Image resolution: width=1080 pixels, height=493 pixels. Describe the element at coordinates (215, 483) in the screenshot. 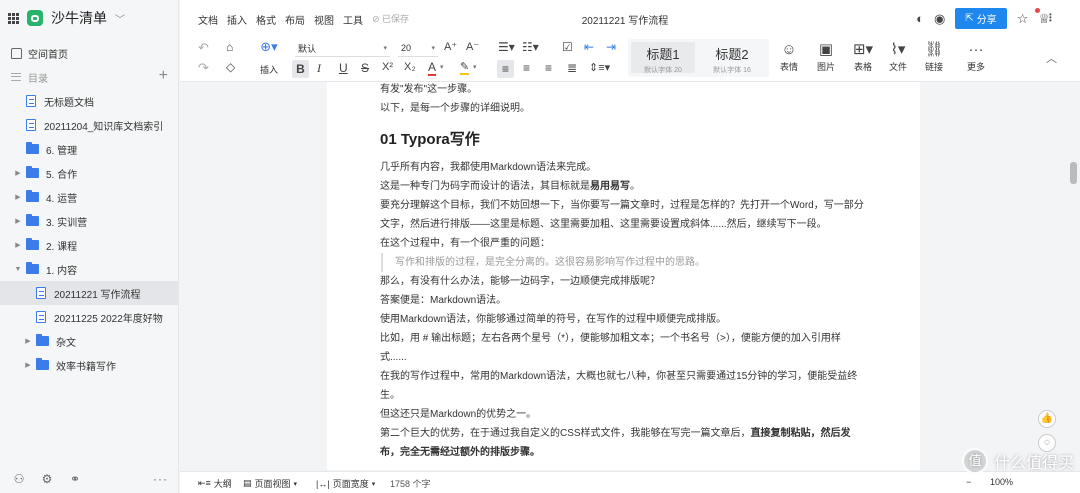

I see `outline-button: ⇤≡ 大纲` at that location.